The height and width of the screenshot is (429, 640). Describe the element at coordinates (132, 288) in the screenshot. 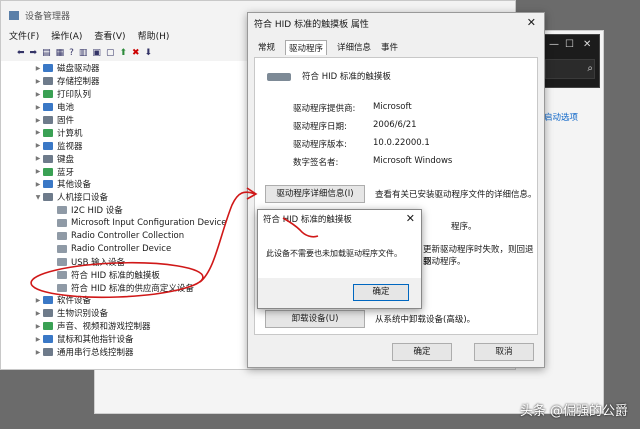

I see `tree-item-label: 符合 HID 标准的供应商定义设备` at that location.